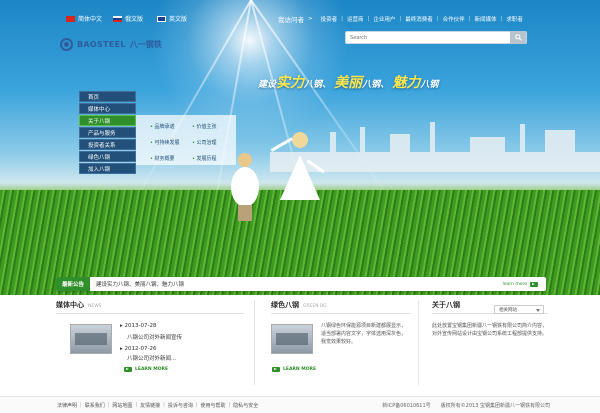 This screenshot has width=600, height=413. Describe the element at coordinates (66, 44) in the screenshot. I see `baosteel-logo-icon` at that location.